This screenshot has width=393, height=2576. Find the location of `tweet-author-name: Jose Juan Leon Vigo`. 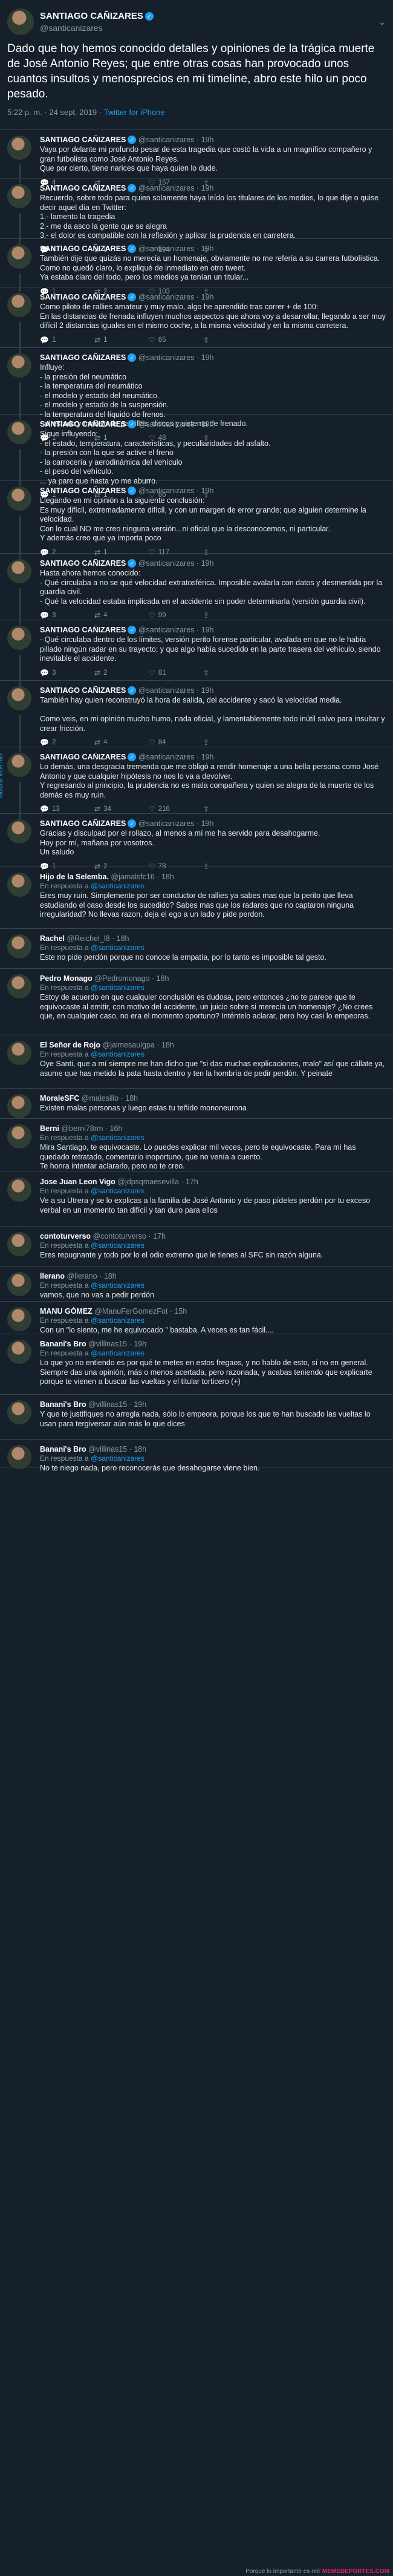

tweet-author-name: Jose Juan Leon Vigo is located at coordinates (77, 1182).